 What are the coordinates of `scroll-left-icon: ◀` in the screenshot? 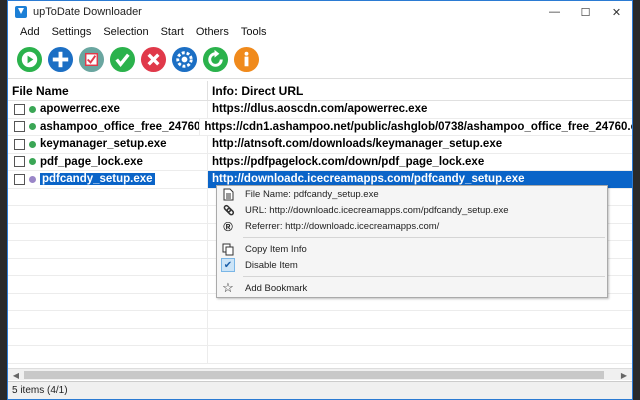 It's located at (16, 375).